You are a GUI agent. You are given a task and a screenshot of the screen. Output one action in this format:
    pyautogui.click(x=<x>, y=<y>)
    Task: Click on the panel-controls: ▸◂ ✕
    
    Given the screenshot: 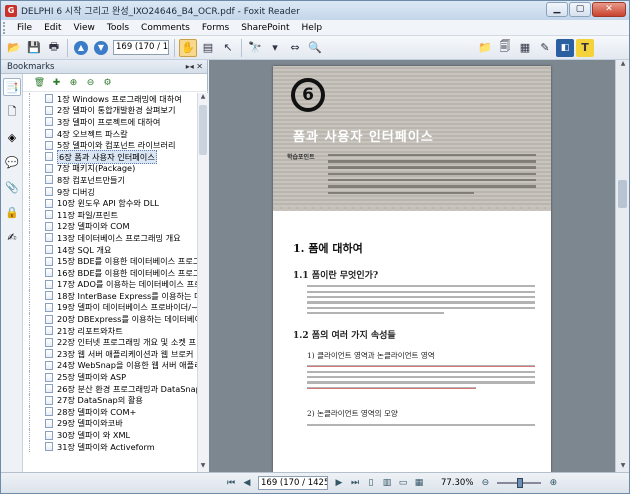 What is the action you would take?
    pyautogui.click(x=194, y=66)
    